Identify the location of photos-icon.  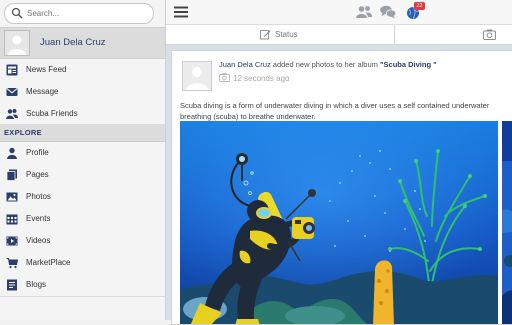
(12, 197).